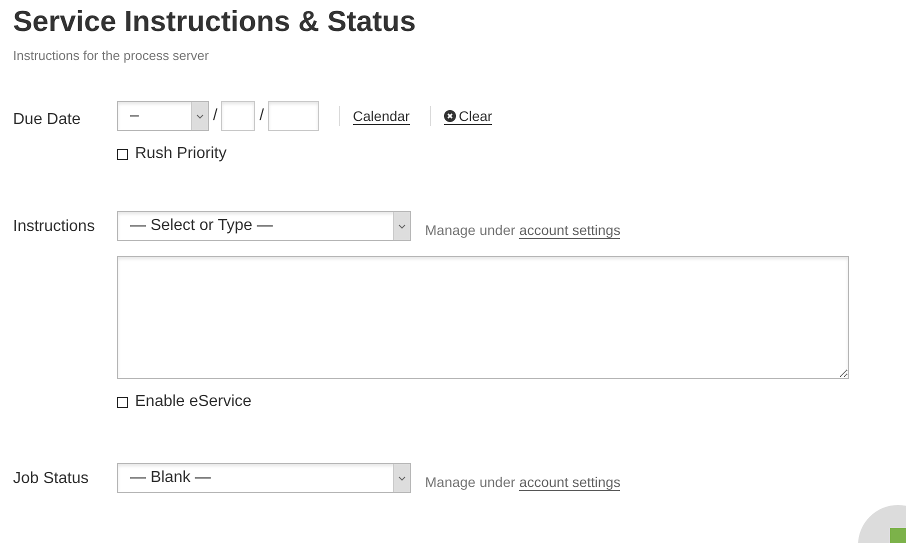  What do you see at coordinates (163, 116) in the screenshot?
I see `month-select: –` at bounding box center [163, 116].